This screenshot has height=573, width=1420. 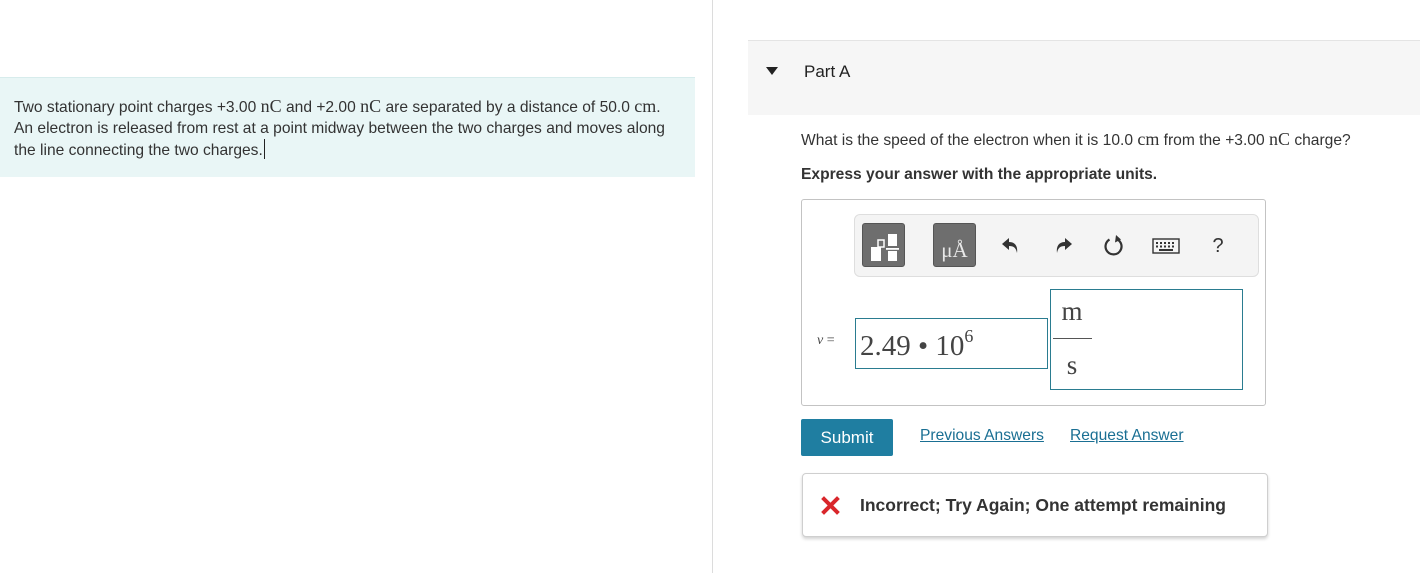 What do you see at coordinates (1072, 311) in the screenshot?
I see `unit-numerator: m` at bounding box center [1072, 311].